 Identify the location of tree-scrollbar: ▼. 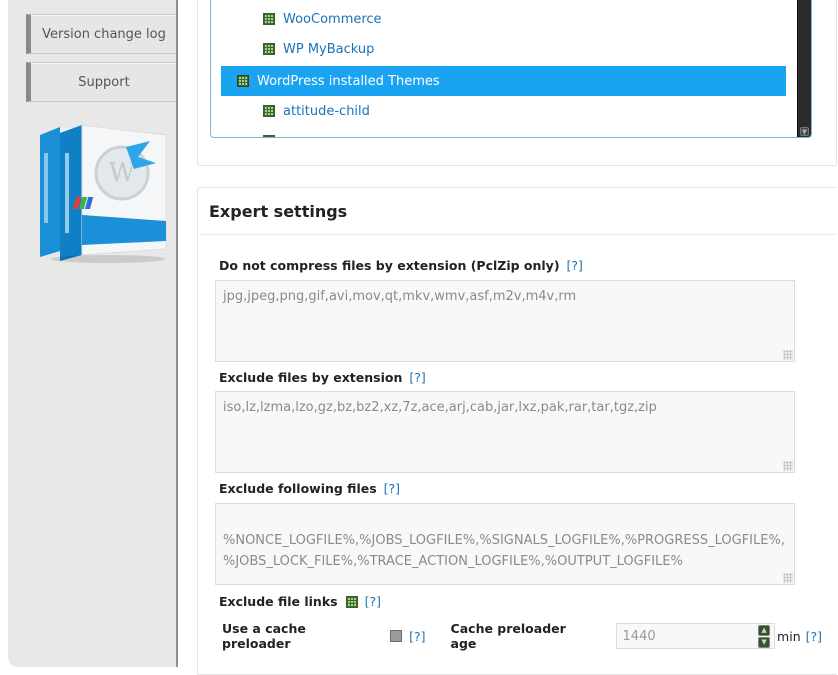
(804, 68).